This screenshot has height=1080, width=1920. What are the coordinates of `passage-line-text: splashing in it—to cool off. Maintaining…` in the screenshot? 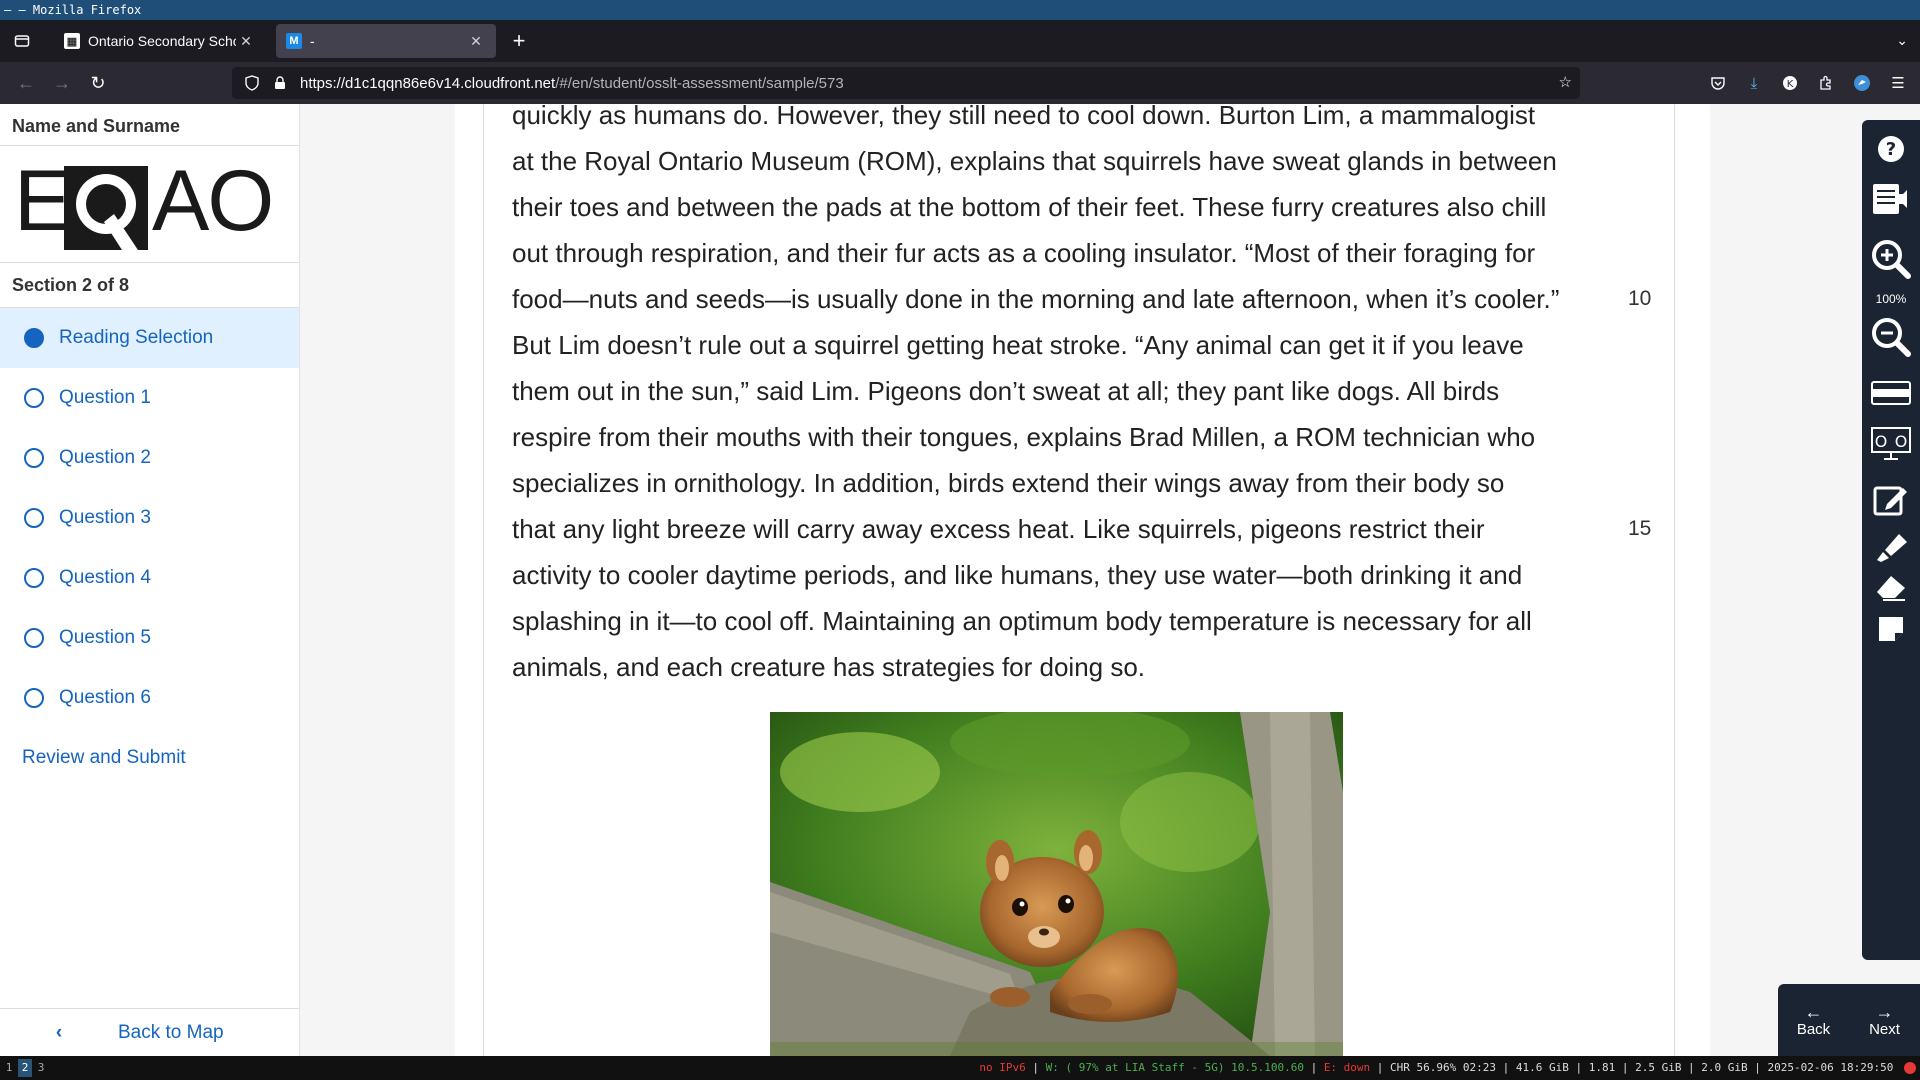 It's located at (1022, 621).